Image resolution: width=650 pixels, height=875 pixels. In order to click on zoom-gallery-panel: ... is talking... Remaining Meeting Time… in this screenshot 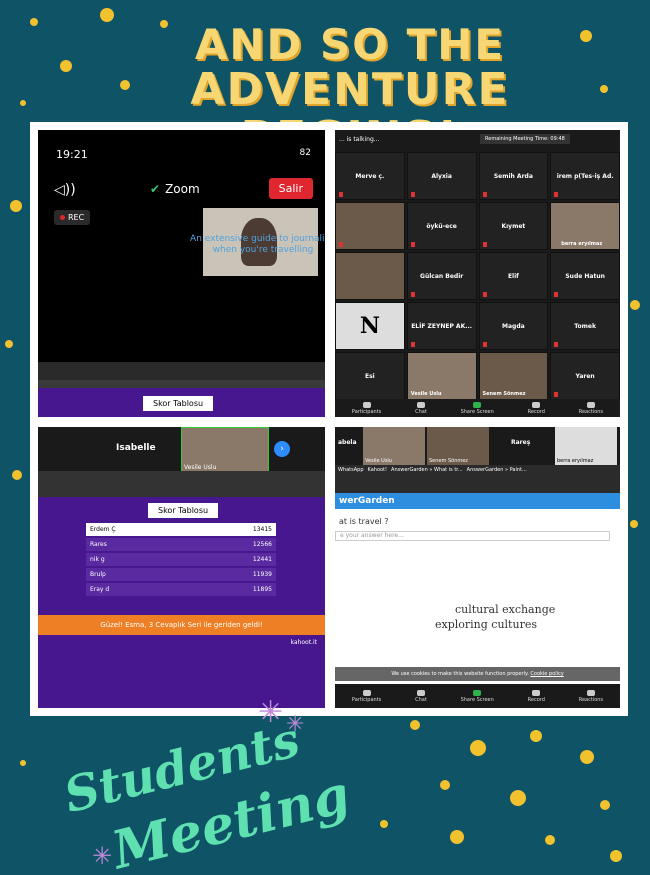, I will do `click(477, 273)`.